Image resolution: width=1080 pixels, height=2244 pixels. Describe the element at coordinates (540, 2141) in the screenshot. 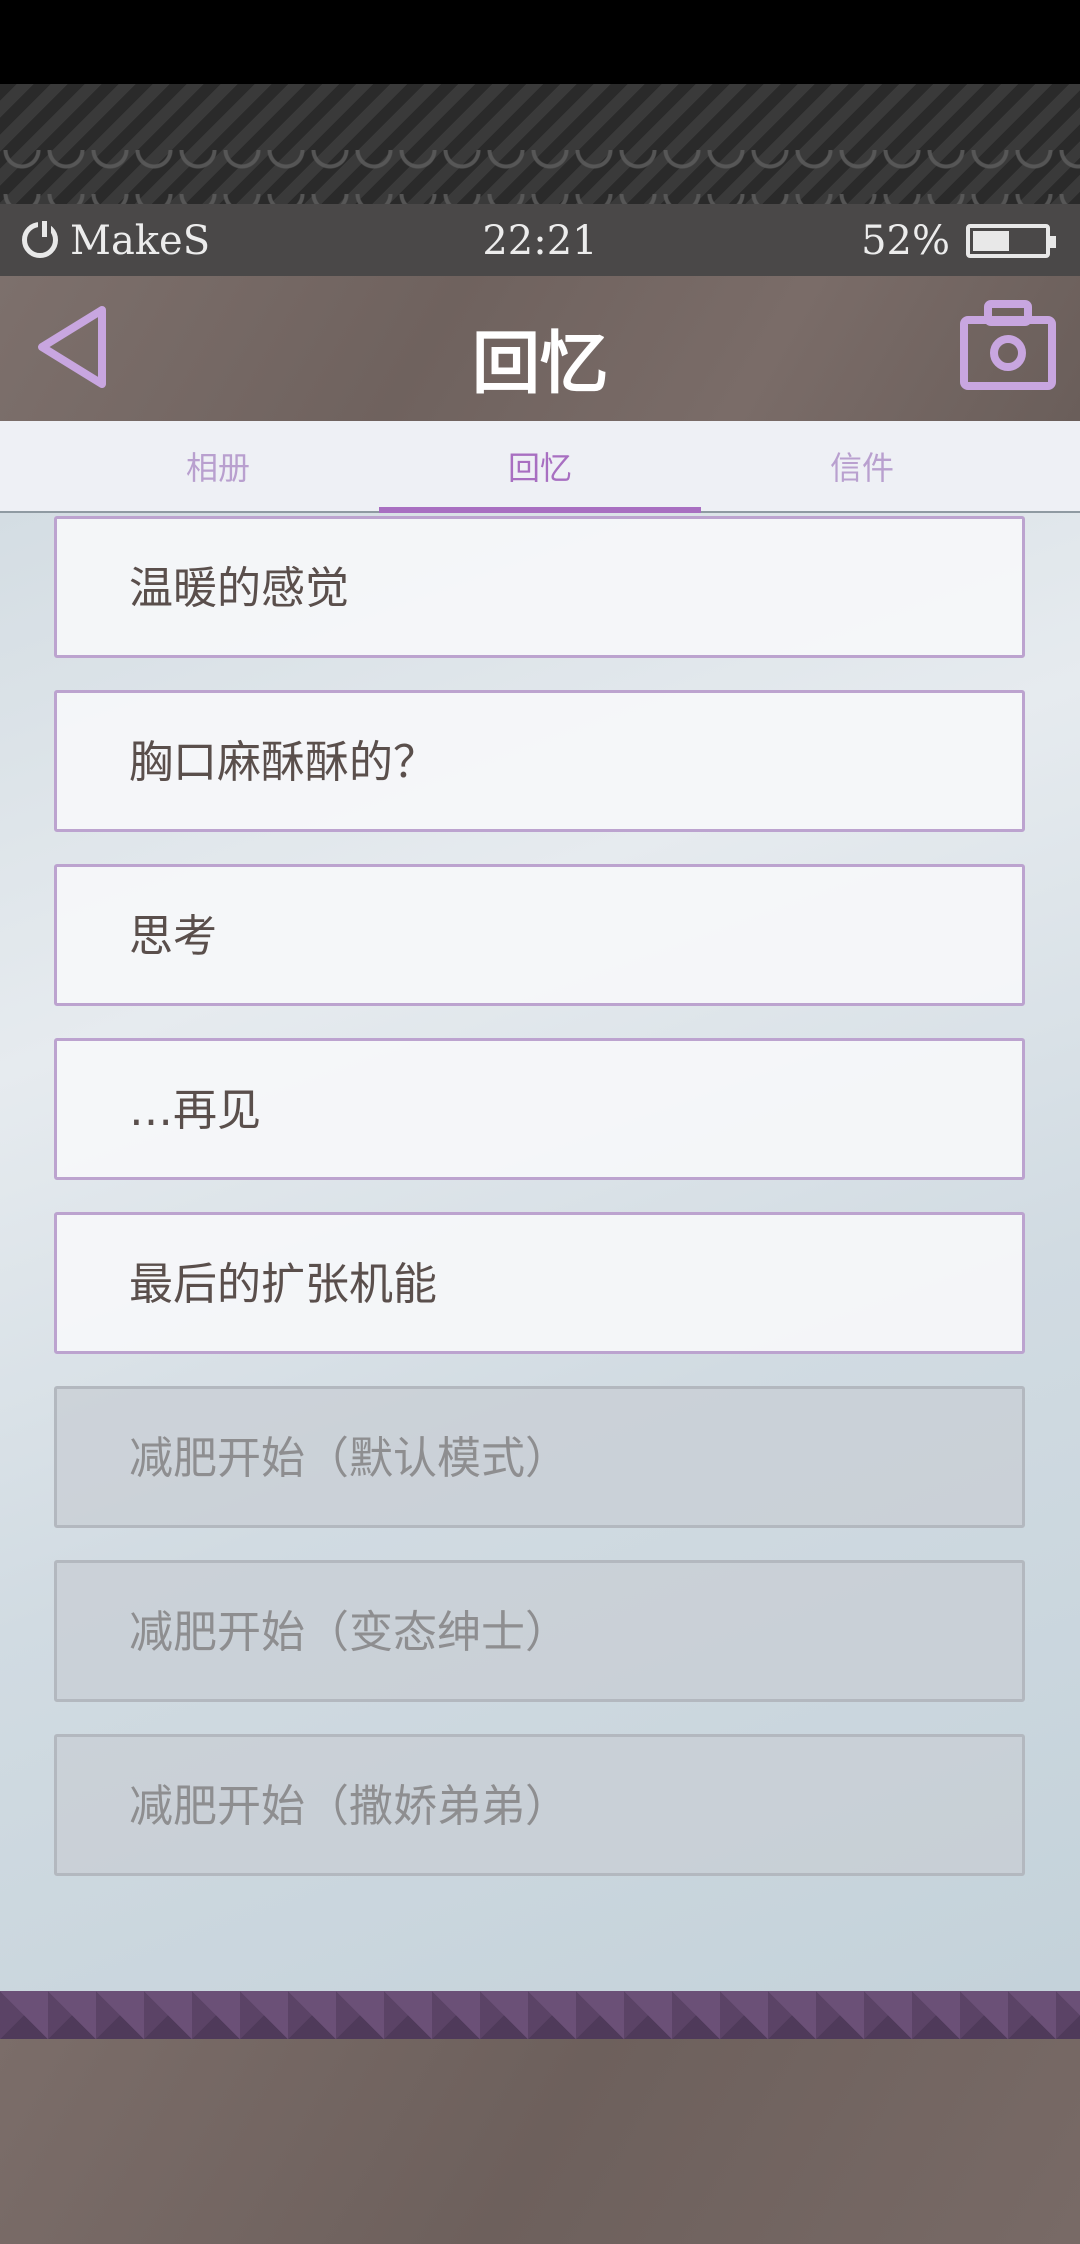

I see `bottom-background` at that location.